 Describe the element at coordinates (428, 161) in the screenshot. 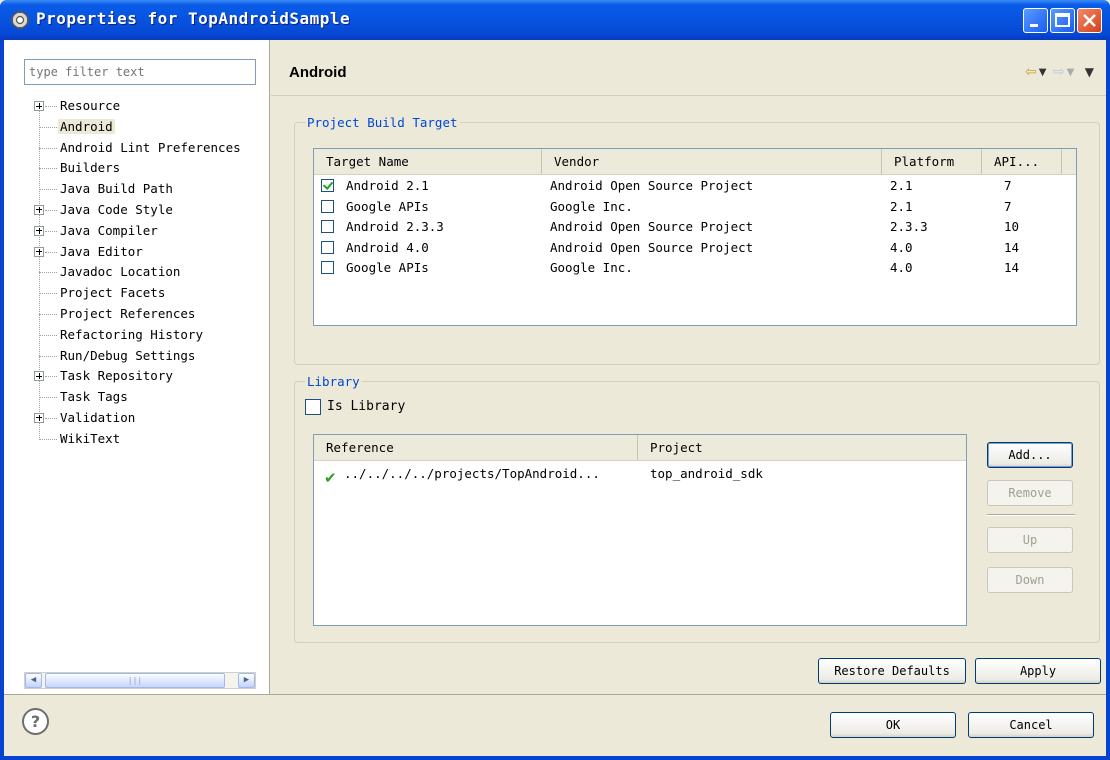

I see `column-header-target-name: Target Name` at that location.